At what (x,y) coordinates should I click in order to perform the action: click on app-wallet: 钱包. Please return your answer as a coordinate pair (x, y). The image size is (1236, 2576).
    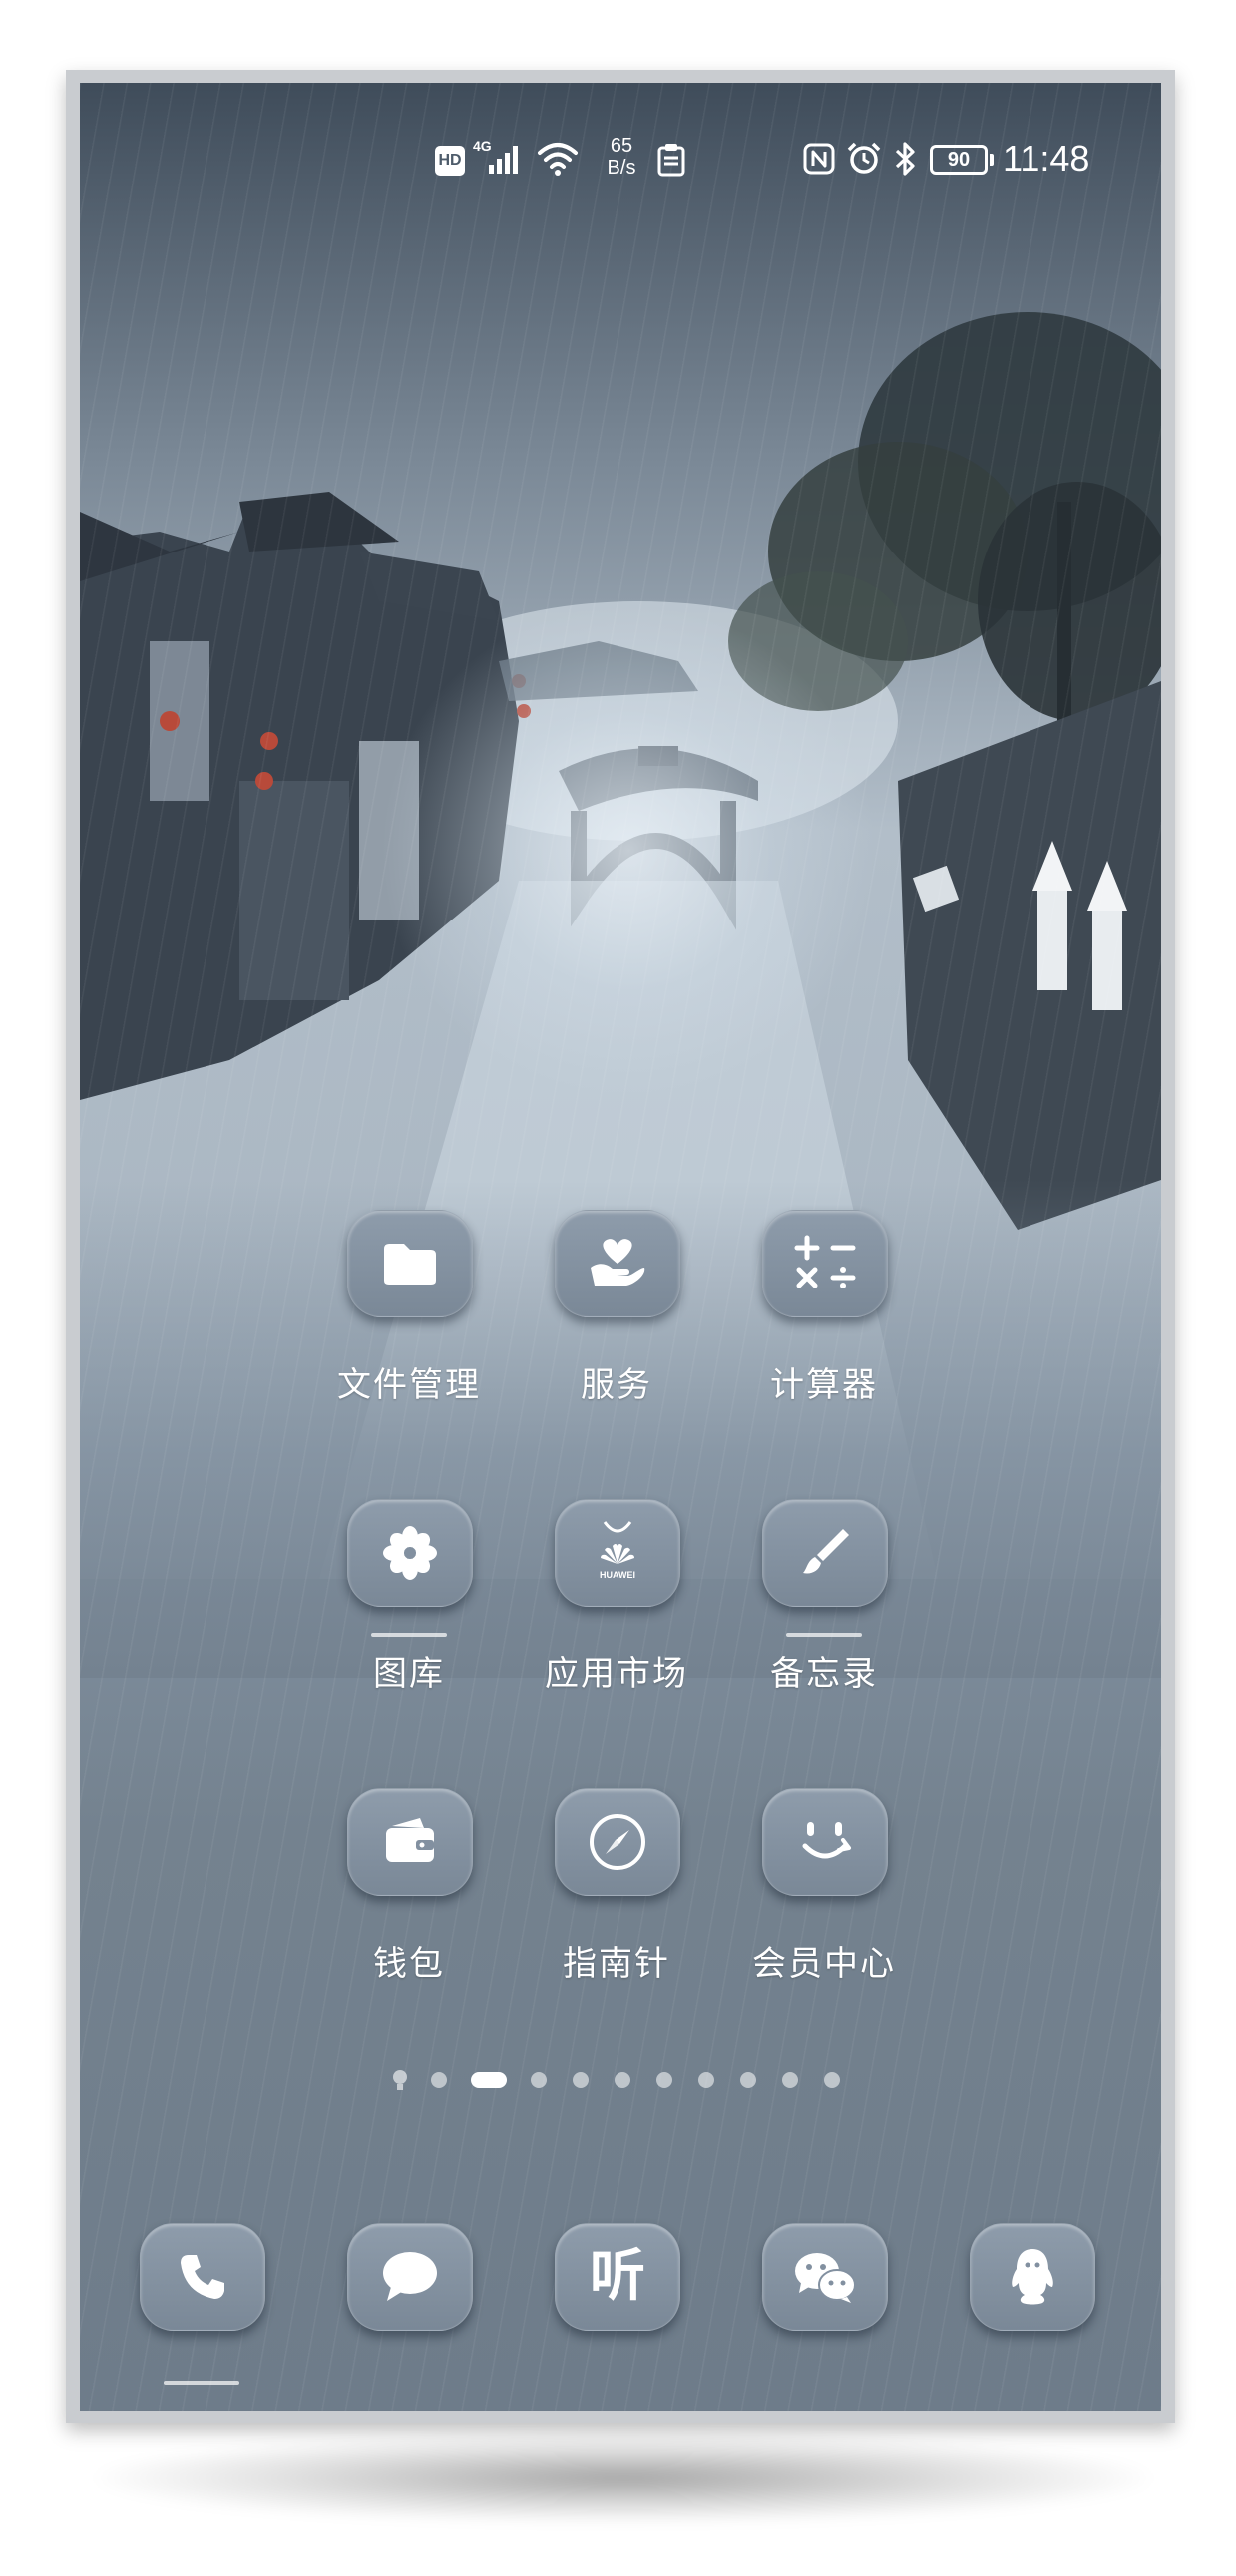
    Looking at the image, I should click on (409, 1903).